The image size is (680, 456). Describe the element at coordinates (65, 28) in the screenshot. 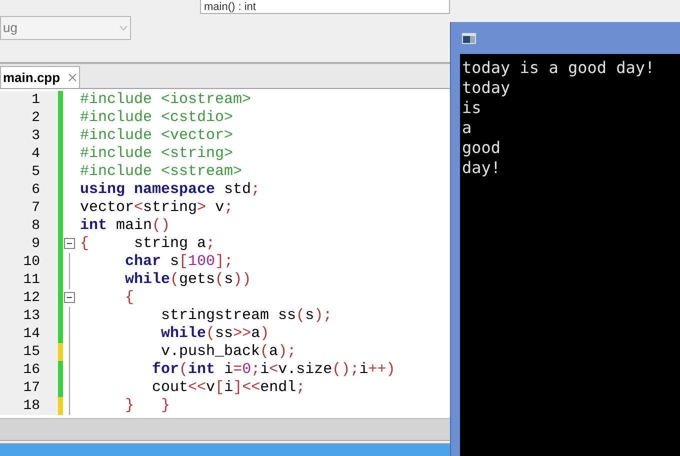

I see `build-target-dropdown: ug` at that location.